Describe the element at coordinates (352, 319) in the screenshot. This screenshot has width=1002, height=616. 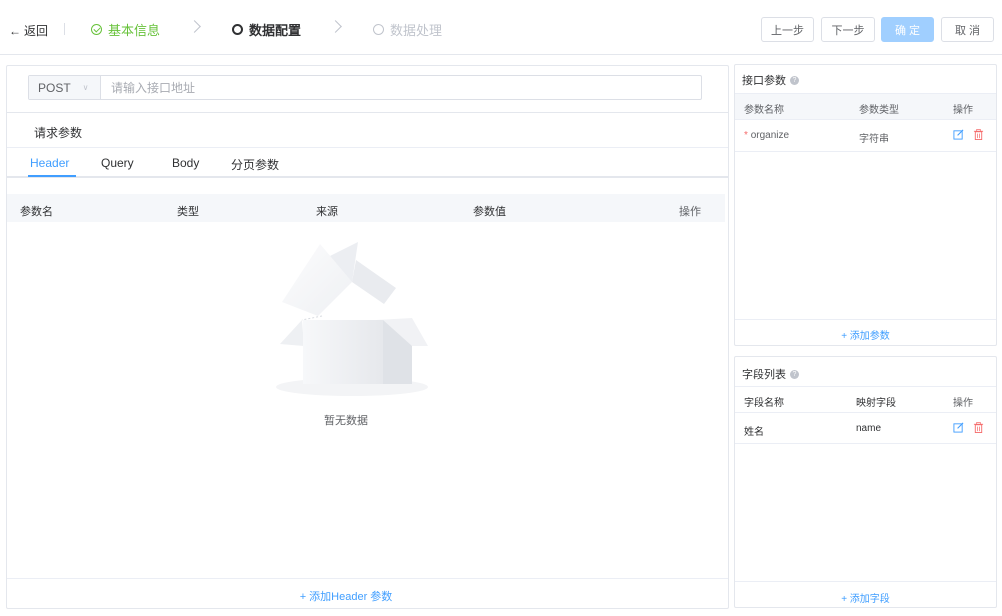
I see `empty-box-illustration` at that location.